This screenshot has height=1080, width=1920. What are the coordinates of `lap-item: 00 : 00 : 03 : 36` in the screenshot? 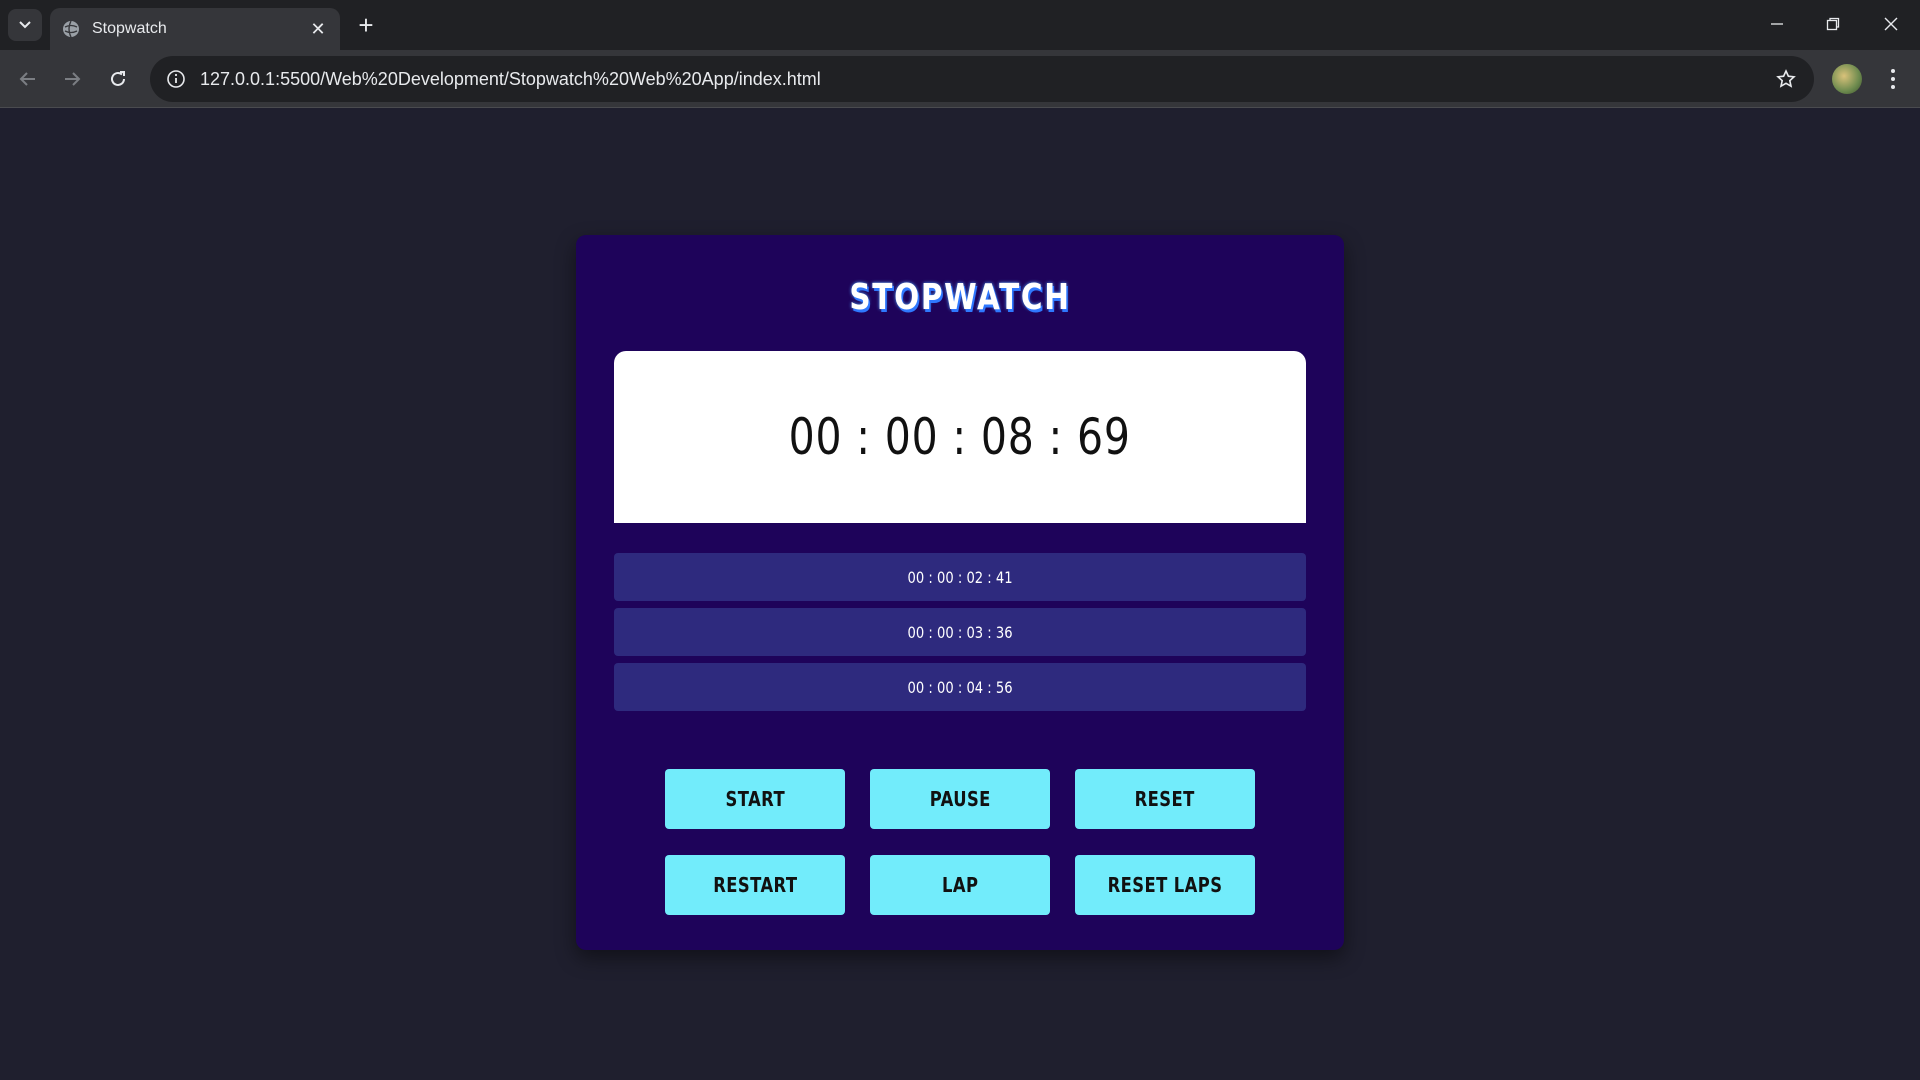 It's located at (960, 632).